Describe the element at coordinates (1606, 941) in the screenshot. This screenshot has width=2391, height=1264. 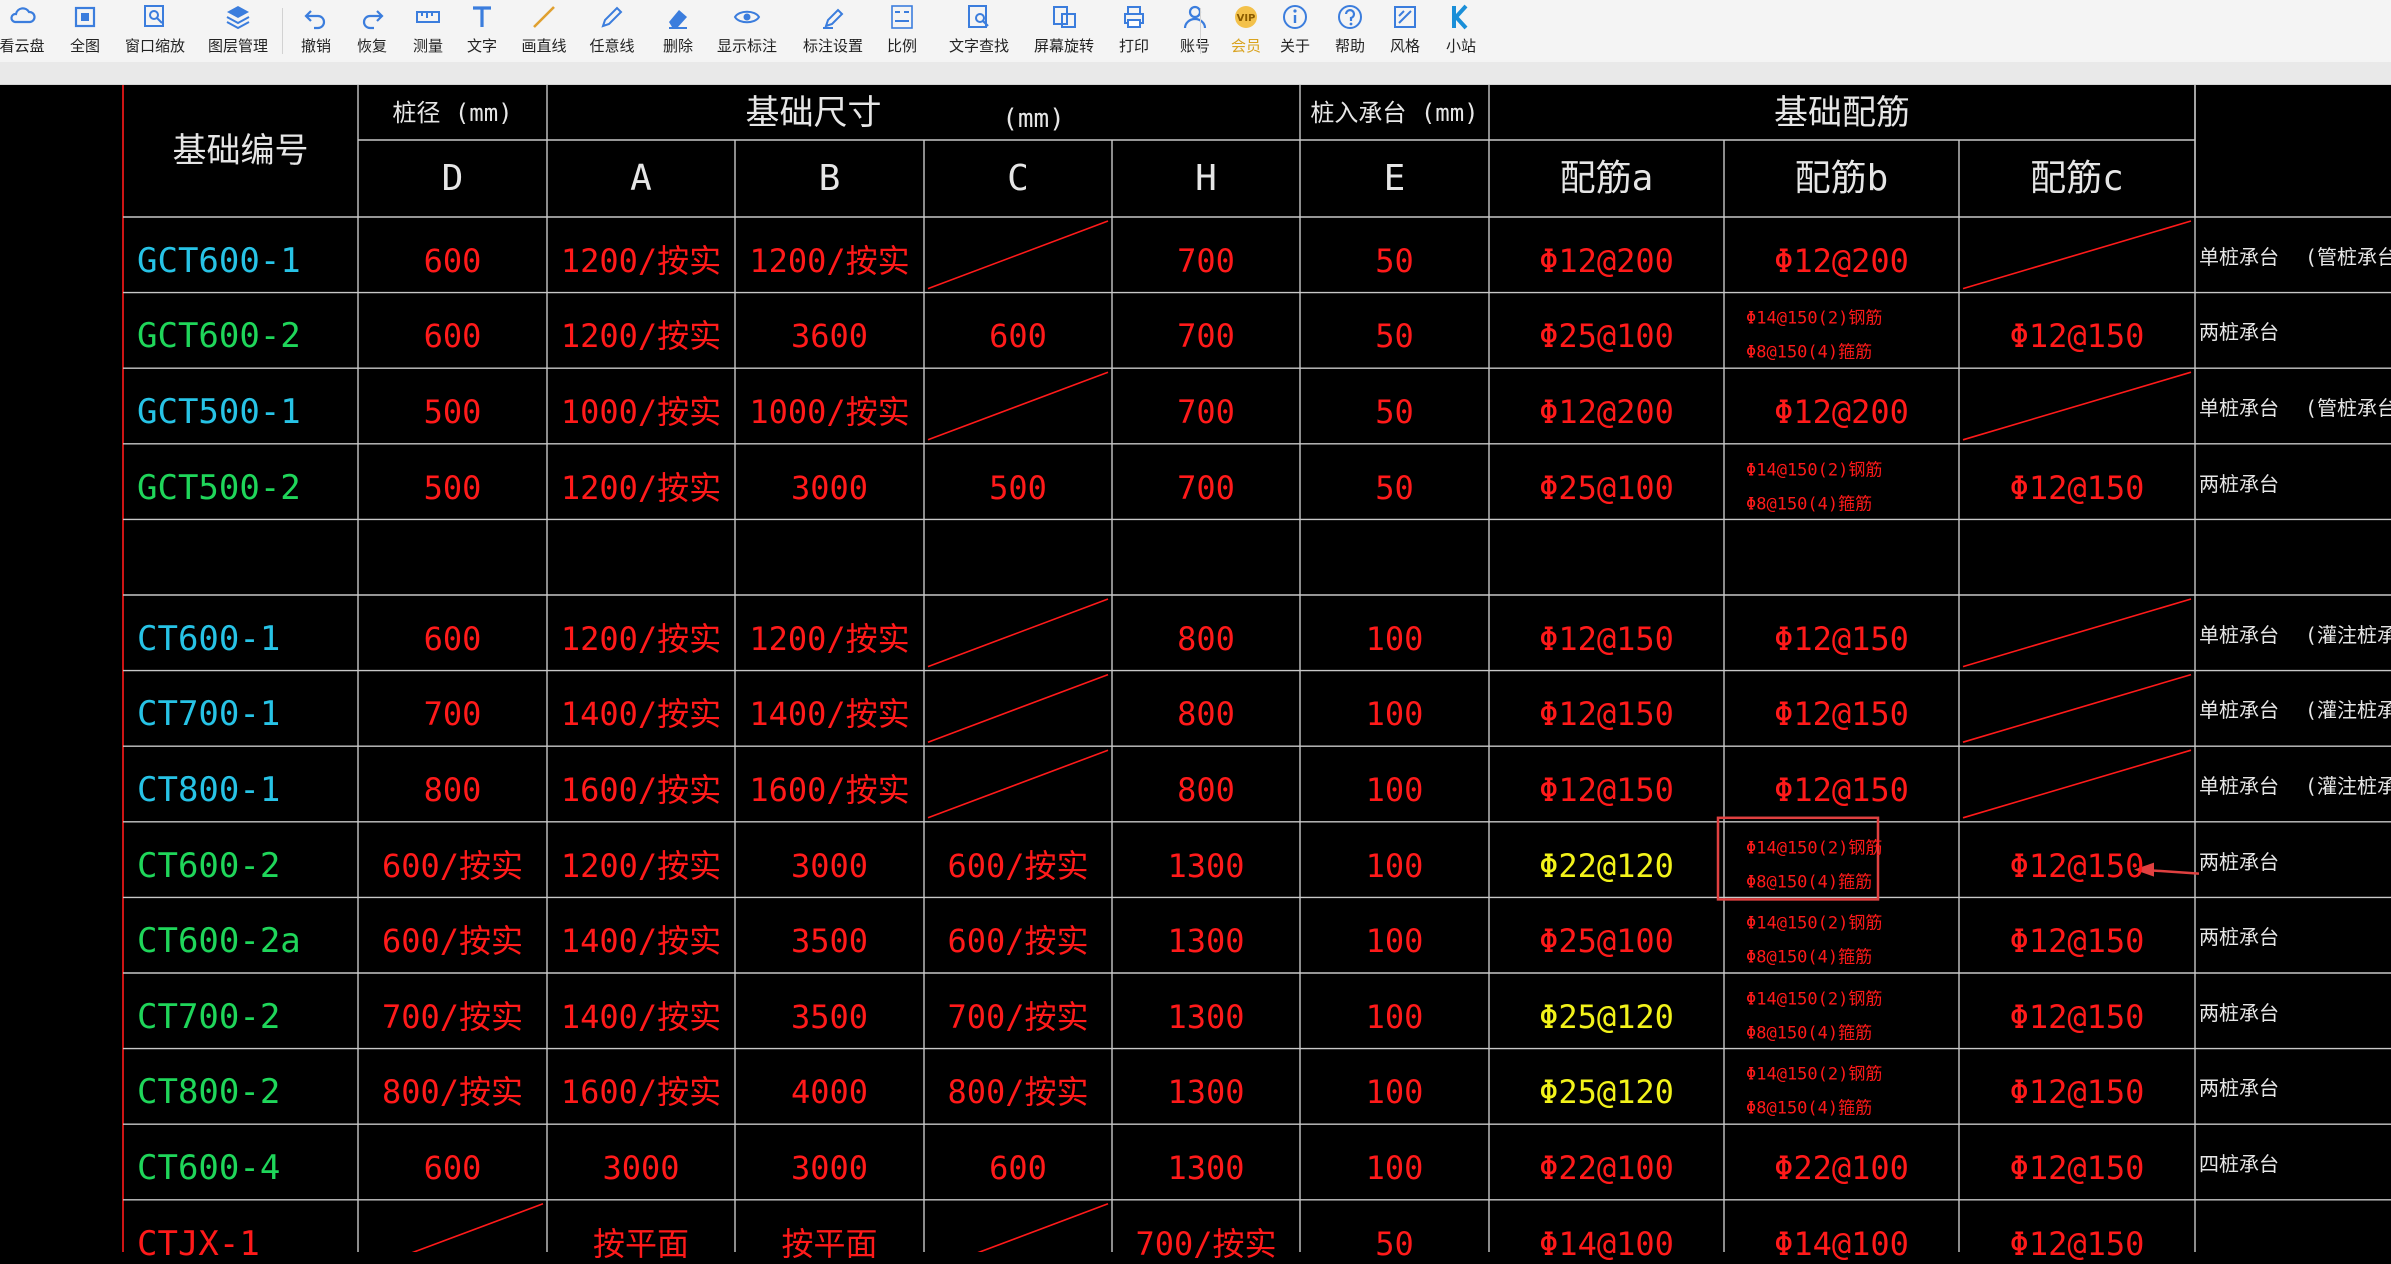
I see `row-rebar-a: Φ25@100` at that location.